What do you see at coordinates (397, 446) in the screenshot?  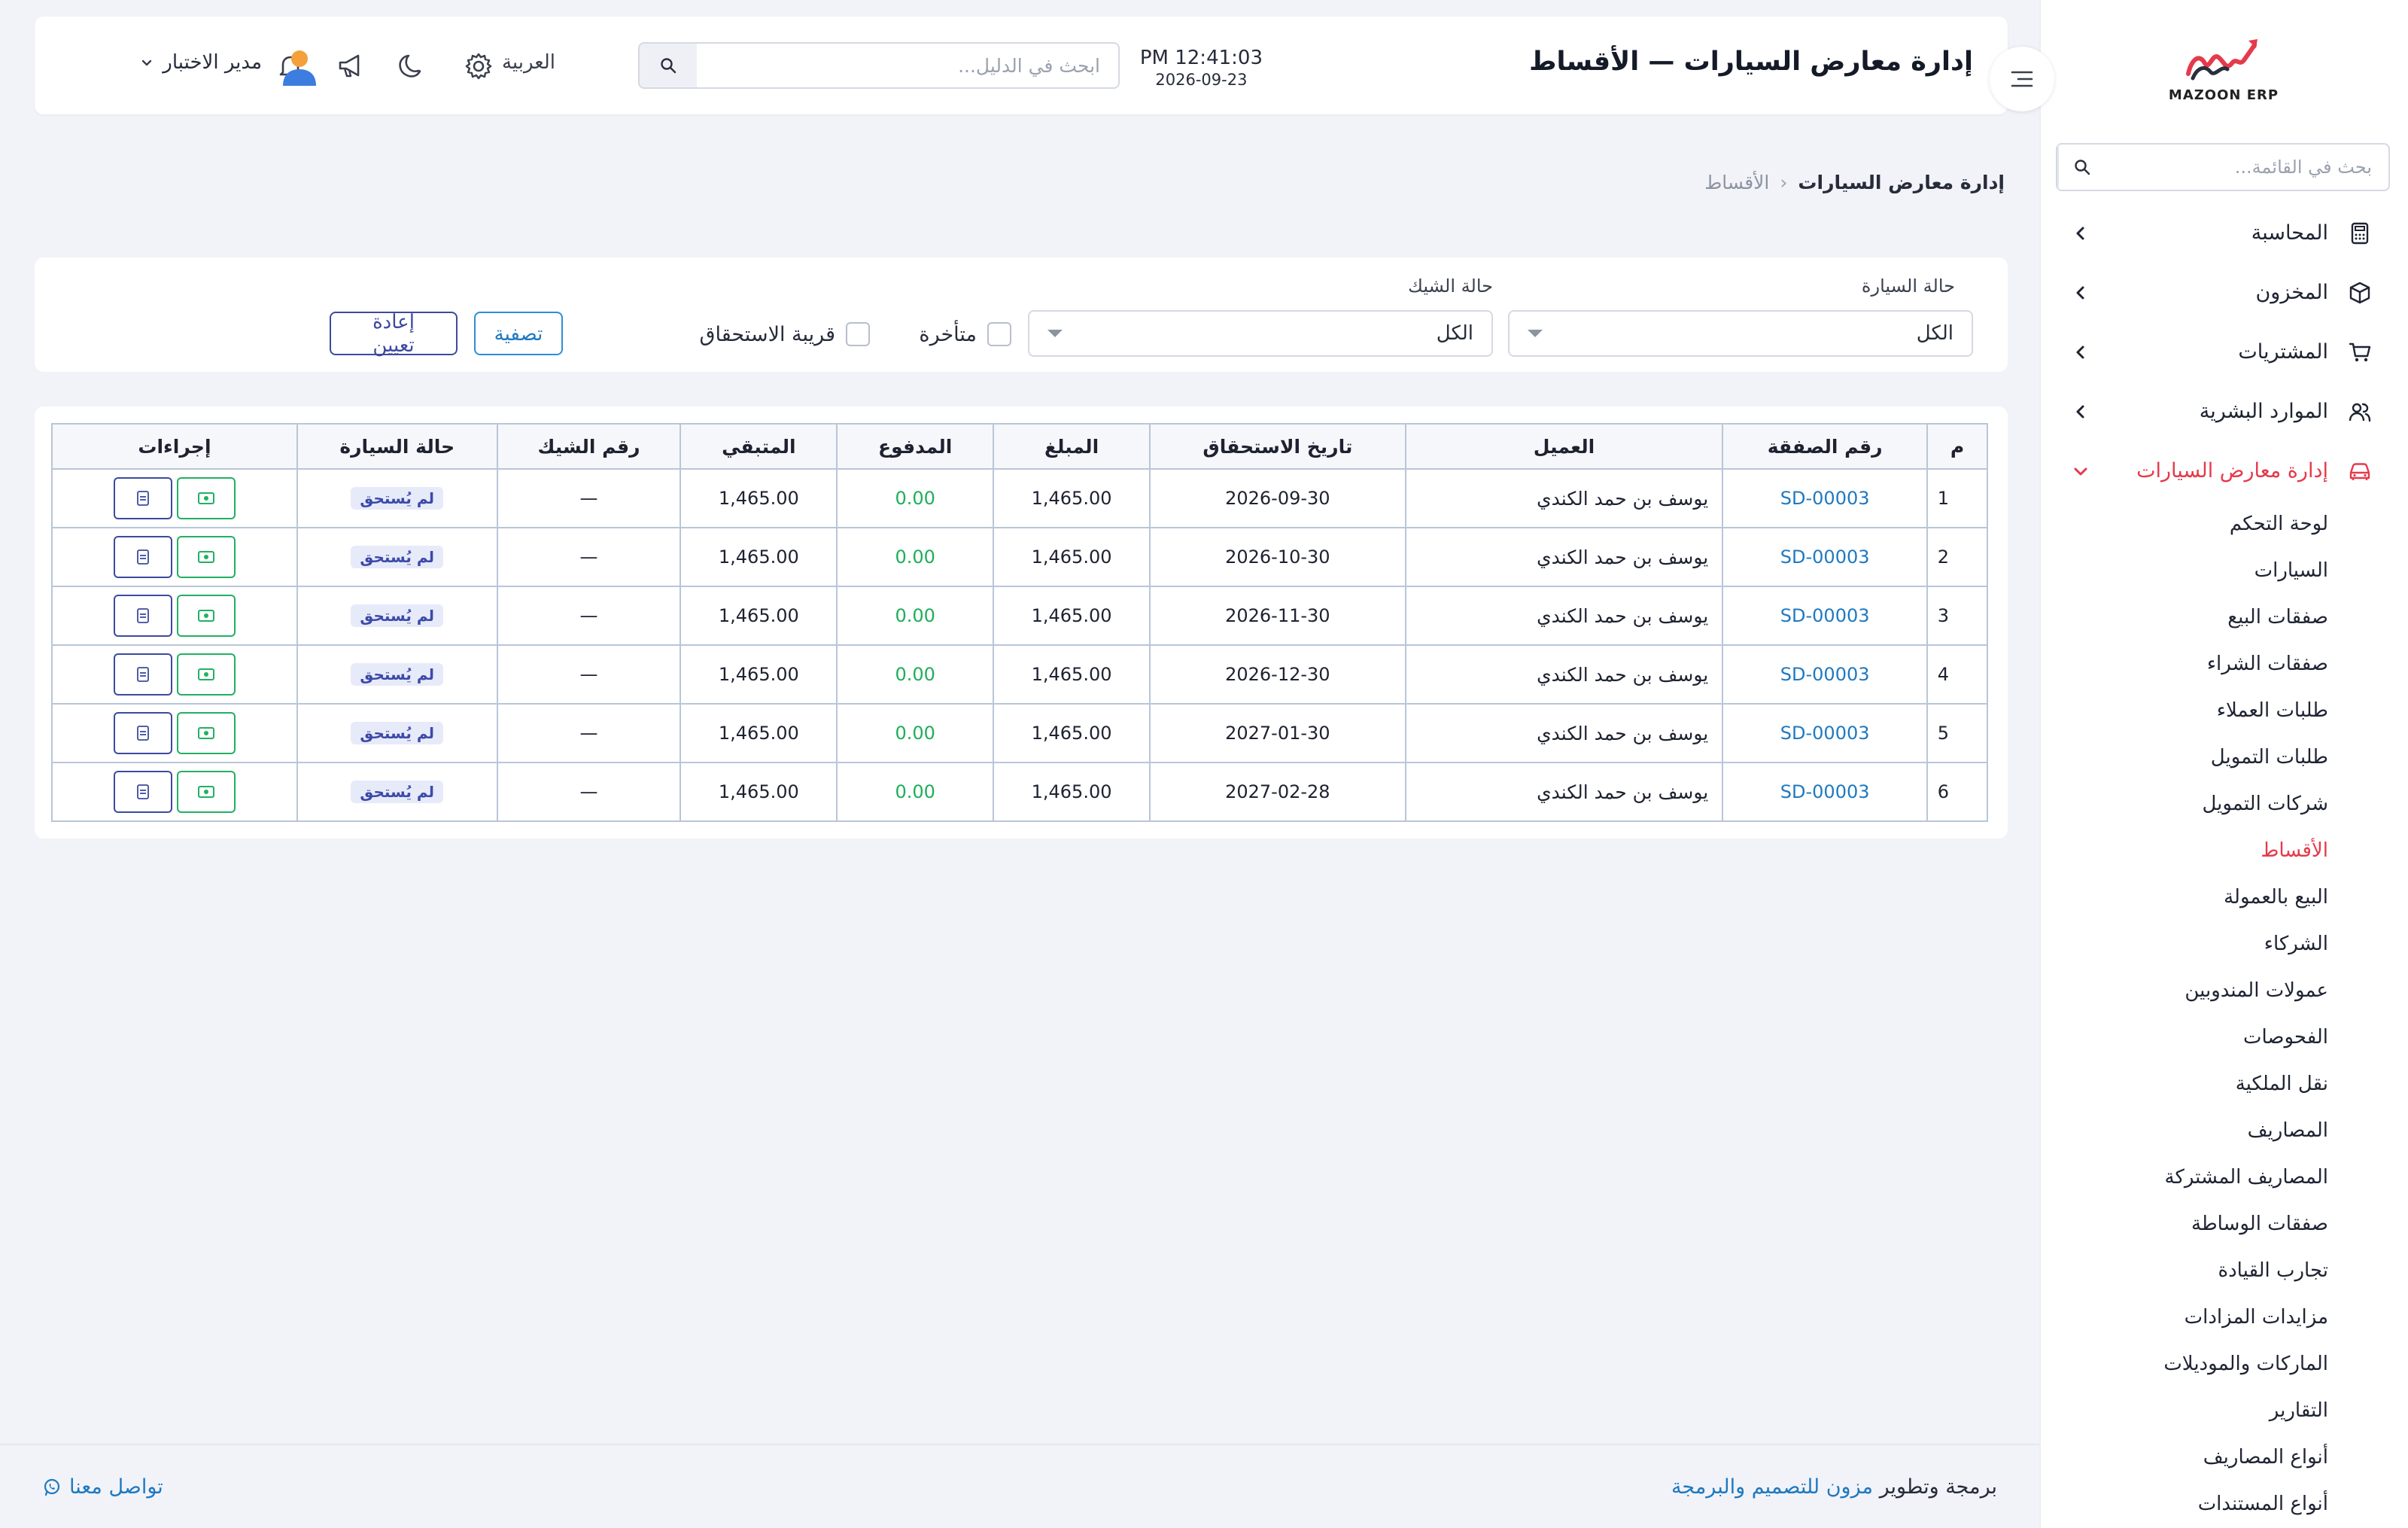 I see `col-header-car-status: حالة السيارة` at bounding box center [397, 446].